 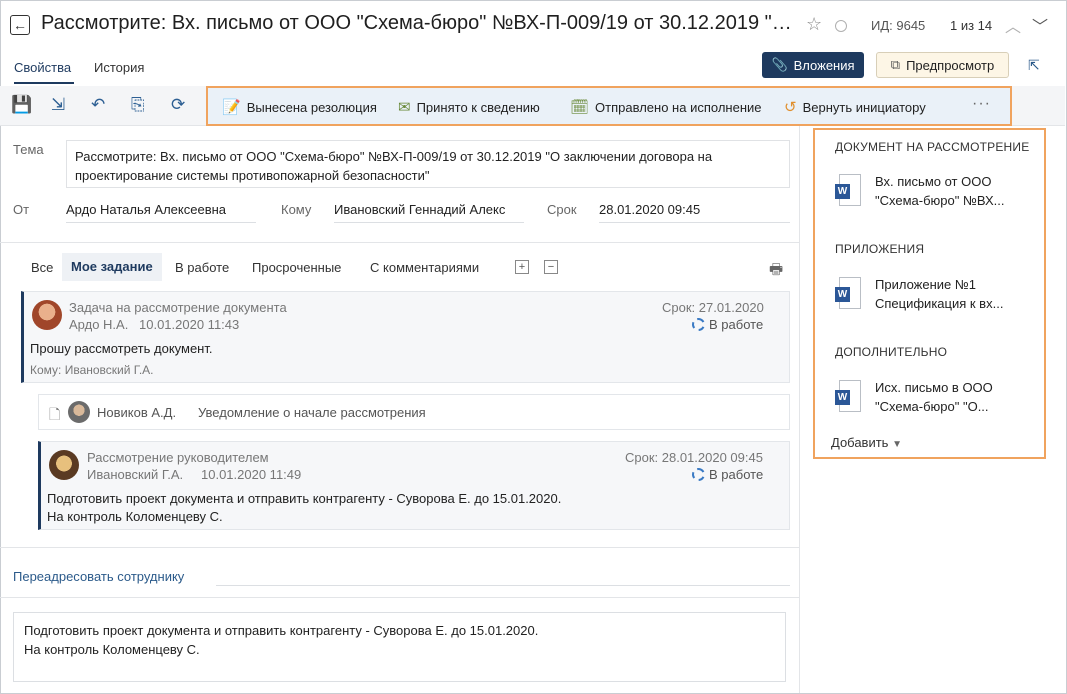 What do you see at coordinates (231, 107) in the screenshot?
I see `resolution-doc-icon: 📝` at bounding box center [231, 107].